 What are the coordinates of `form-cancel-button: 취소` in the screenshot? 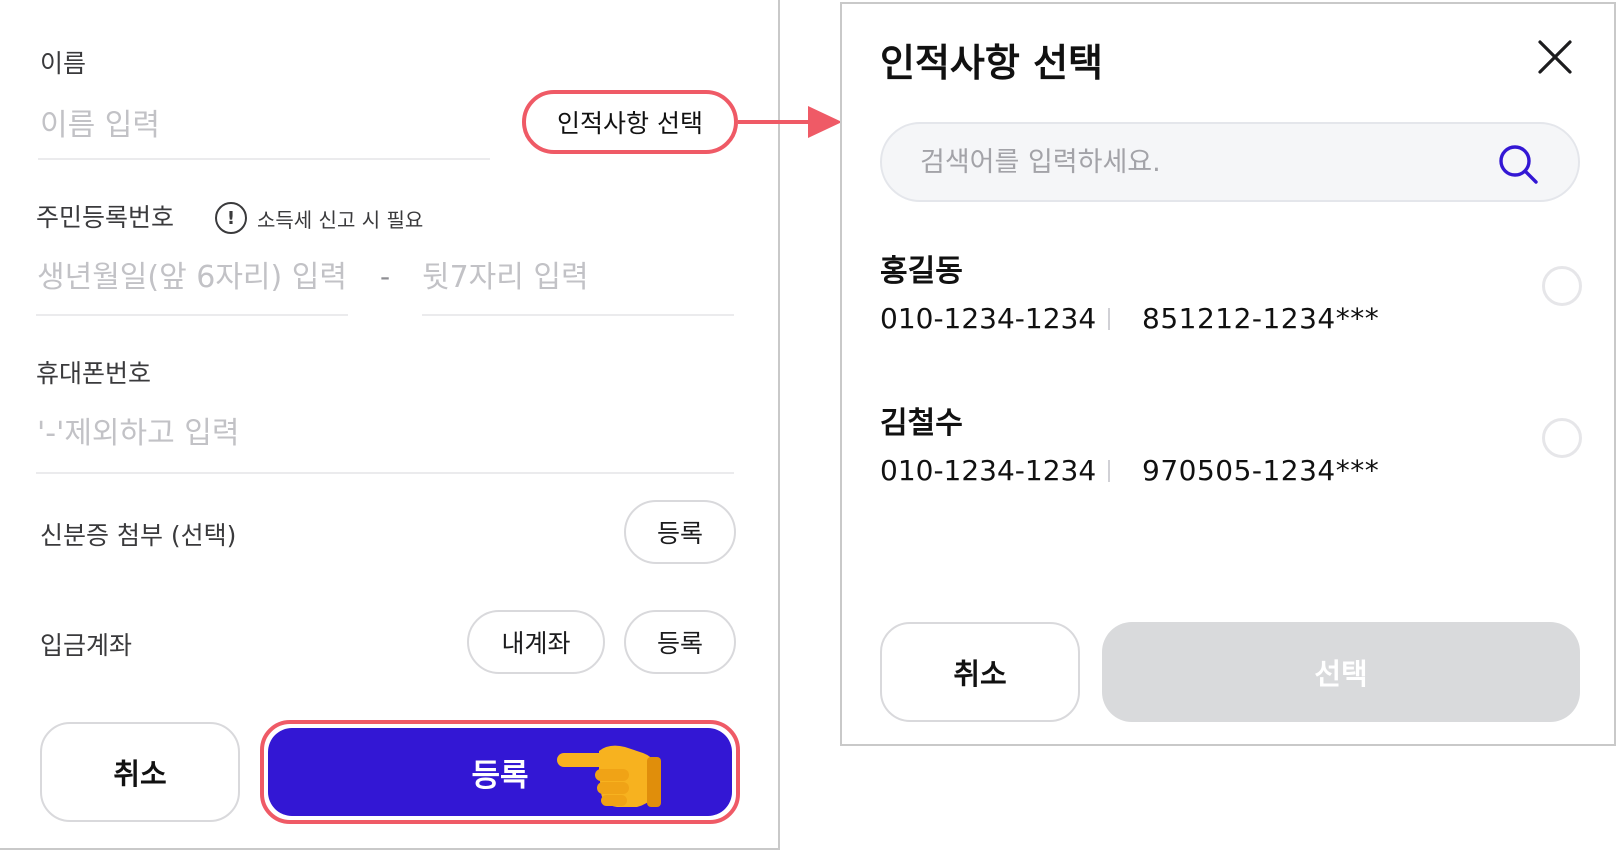 It's located at (140, 772).